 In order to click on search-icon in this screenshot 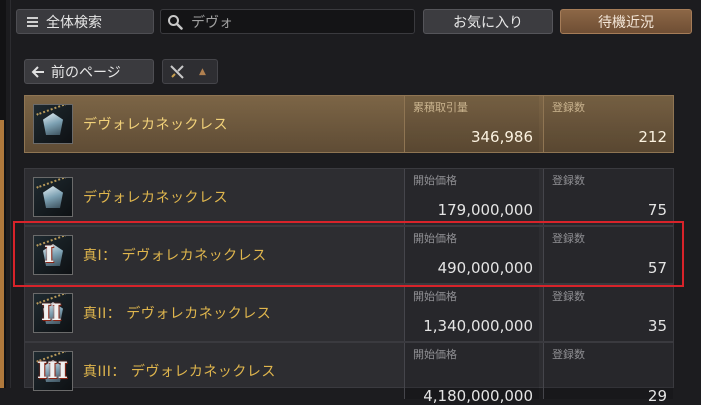, I will do `click(175, 22)`.